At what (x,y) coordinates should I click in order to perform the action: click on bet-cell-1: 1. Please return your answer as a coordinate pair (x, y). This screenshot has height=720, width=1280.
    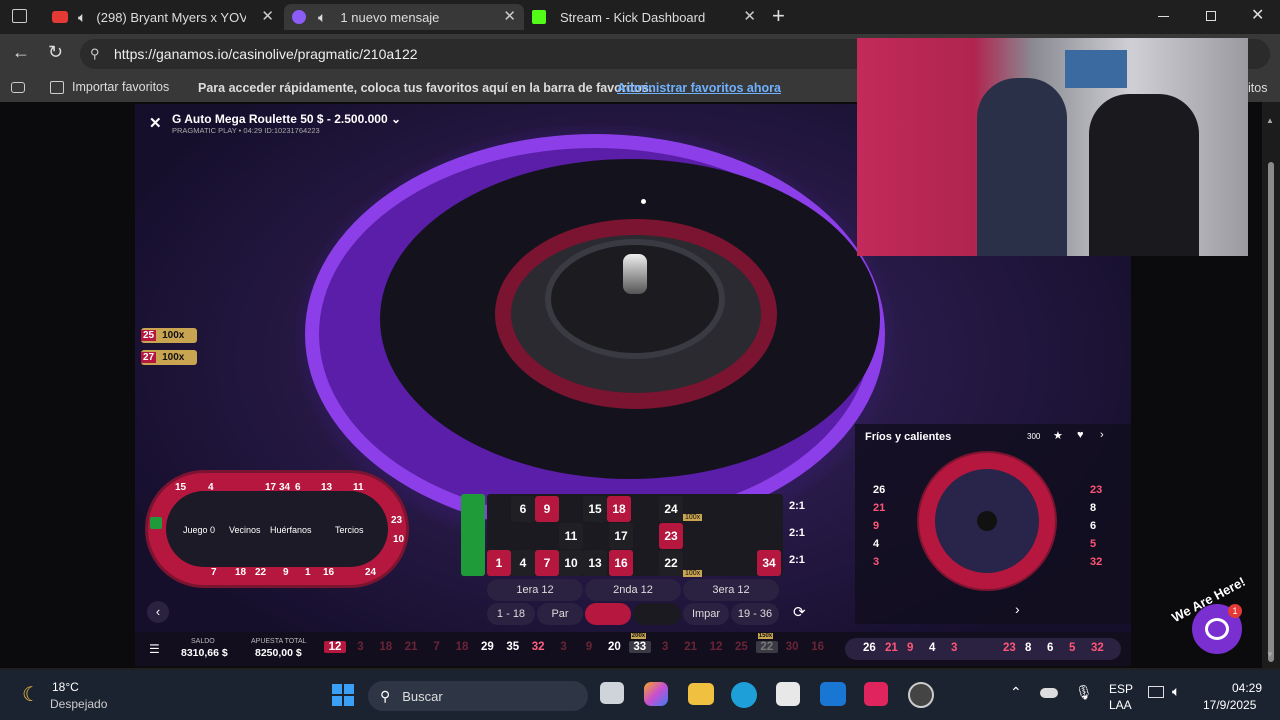
    Looking at the image, I should click on (499, 563).